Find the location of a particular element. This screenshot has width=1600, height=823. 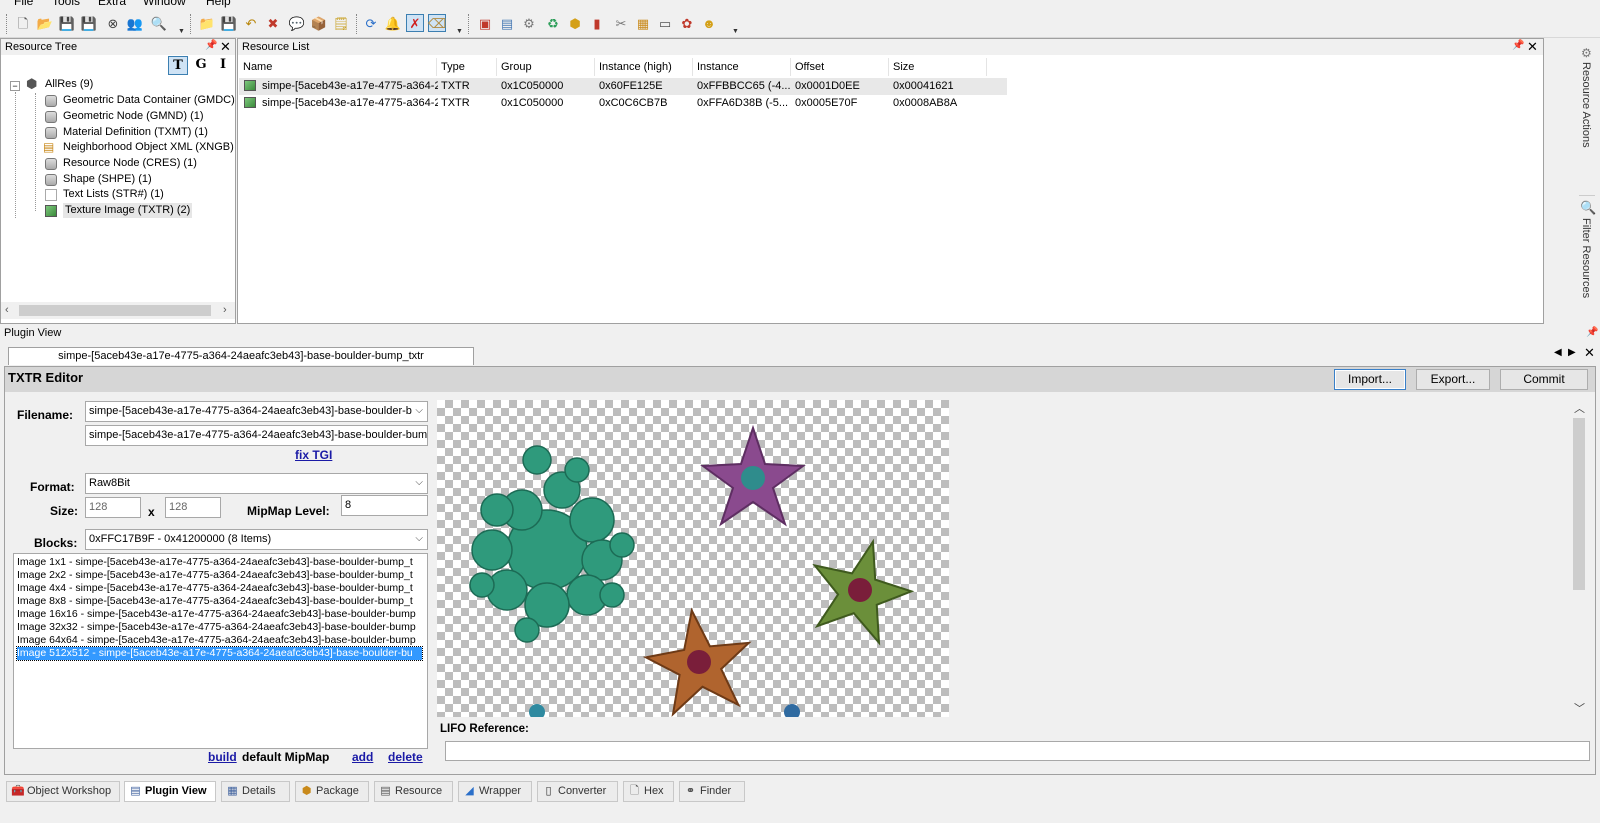

menu-extra: Extra is located at coordinates (112, 4).